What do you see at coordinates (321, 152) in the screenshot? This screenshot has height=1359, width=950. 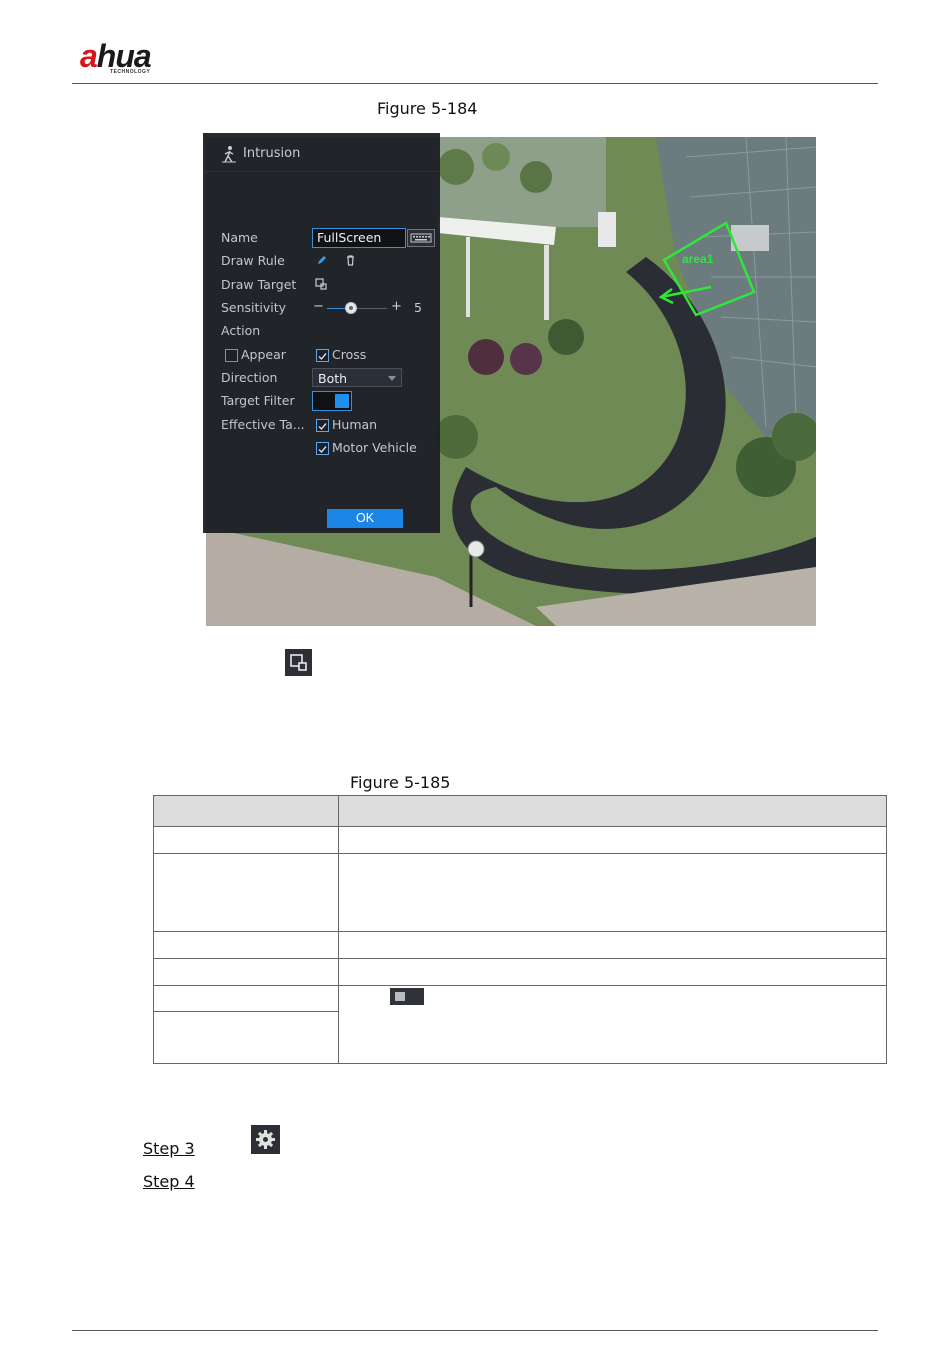 I see `panel-title-row: Intrusion` at bounding box center [321, 152].